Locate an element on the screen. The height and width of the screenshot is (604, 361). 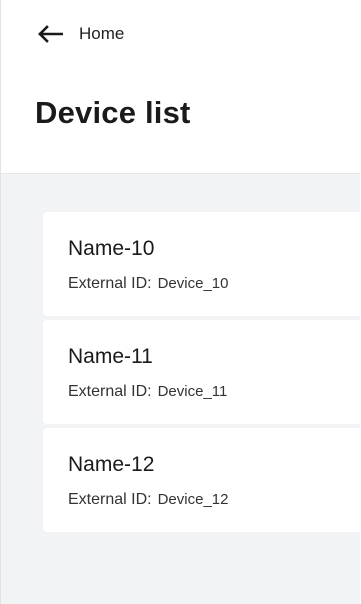
device-external-id: External ID: Device_11 is located at coordinates (147, 392).